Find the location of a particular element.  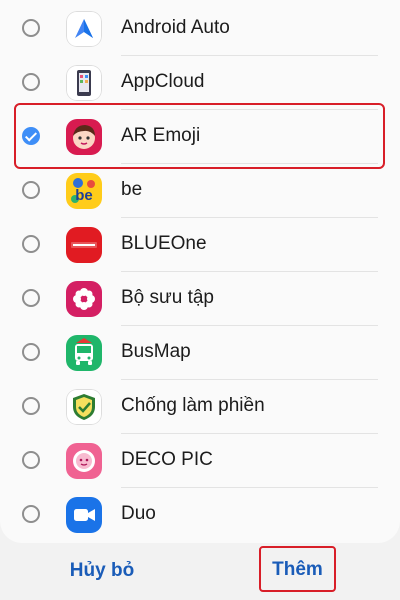

list-item-do-not-disturb: Chống làm phiền is located at coordinates (200, 407).